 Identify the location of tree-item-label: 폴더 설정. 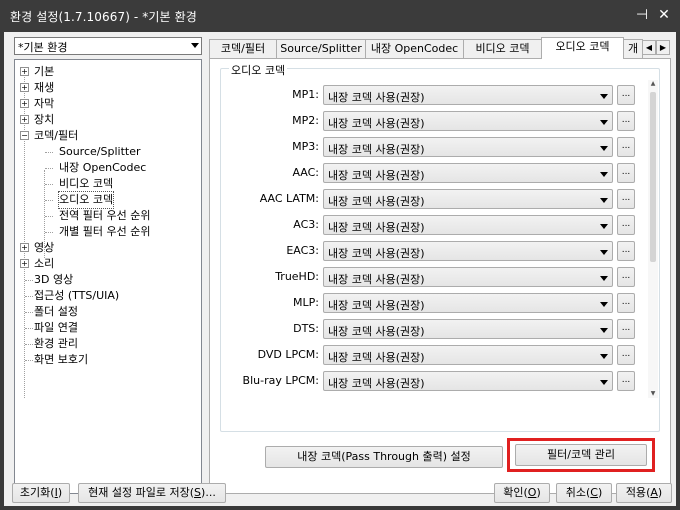
(56, 311).